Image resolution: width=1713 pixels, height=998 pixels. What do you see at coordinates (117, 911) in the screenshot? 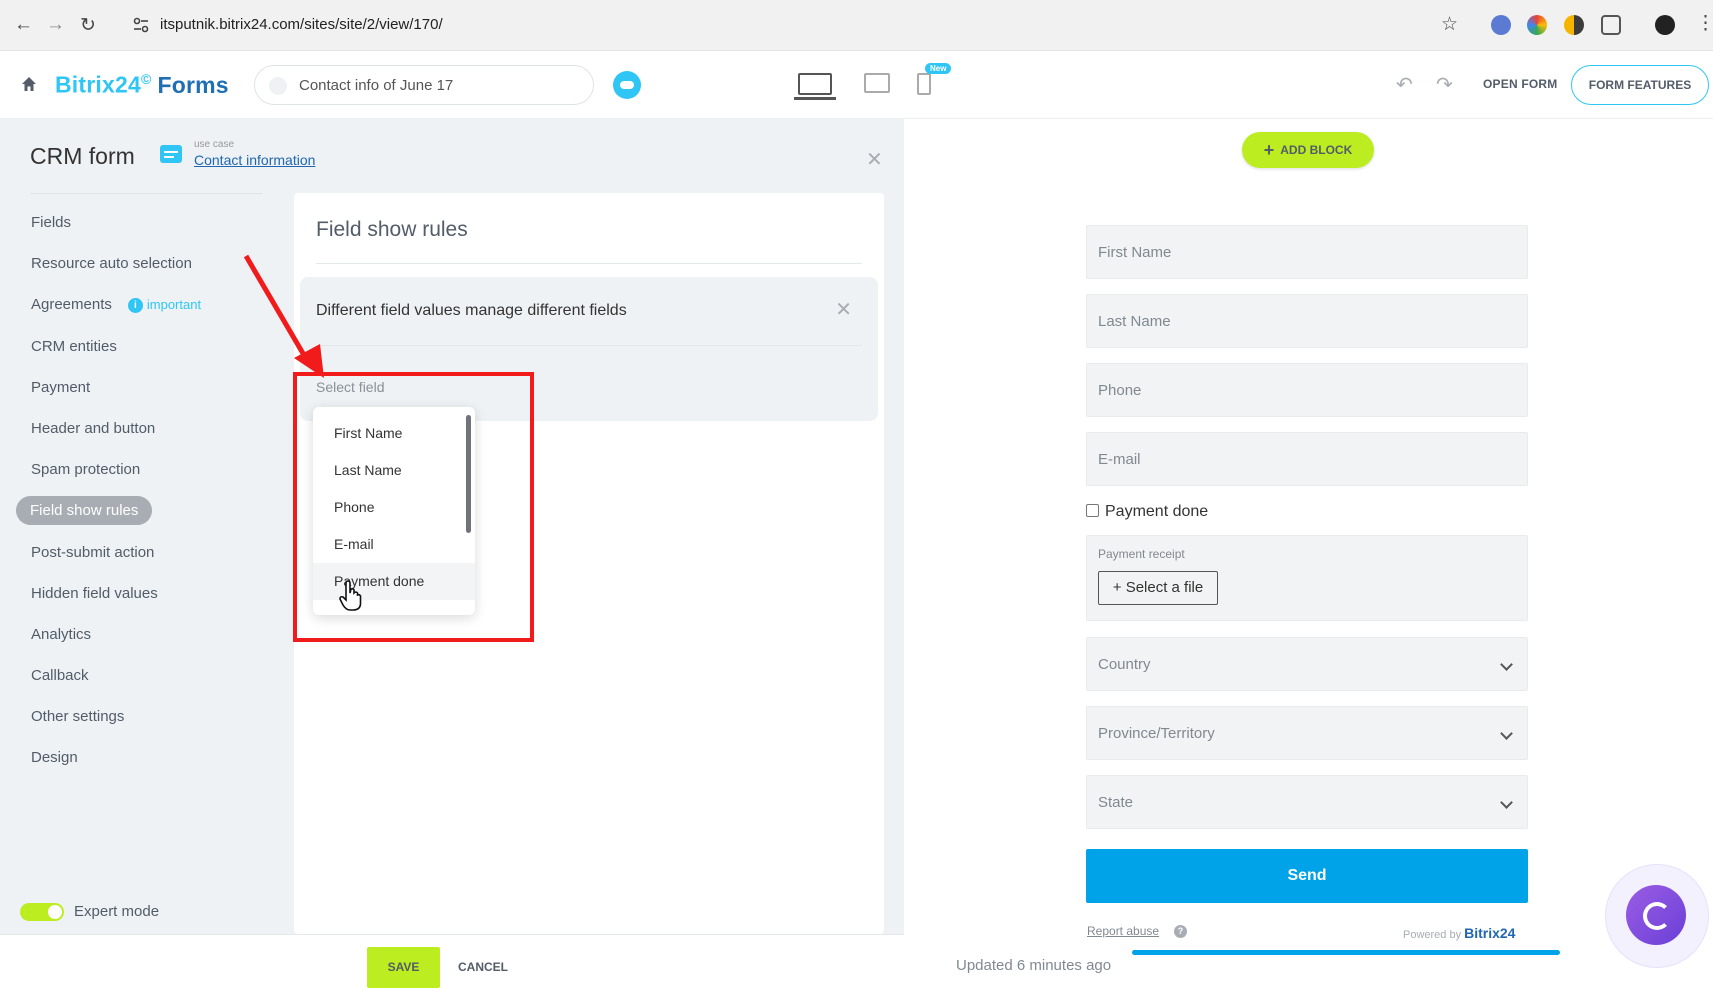
I see `expert-mode-label: Expert mode` at bounding box center [117, 911].